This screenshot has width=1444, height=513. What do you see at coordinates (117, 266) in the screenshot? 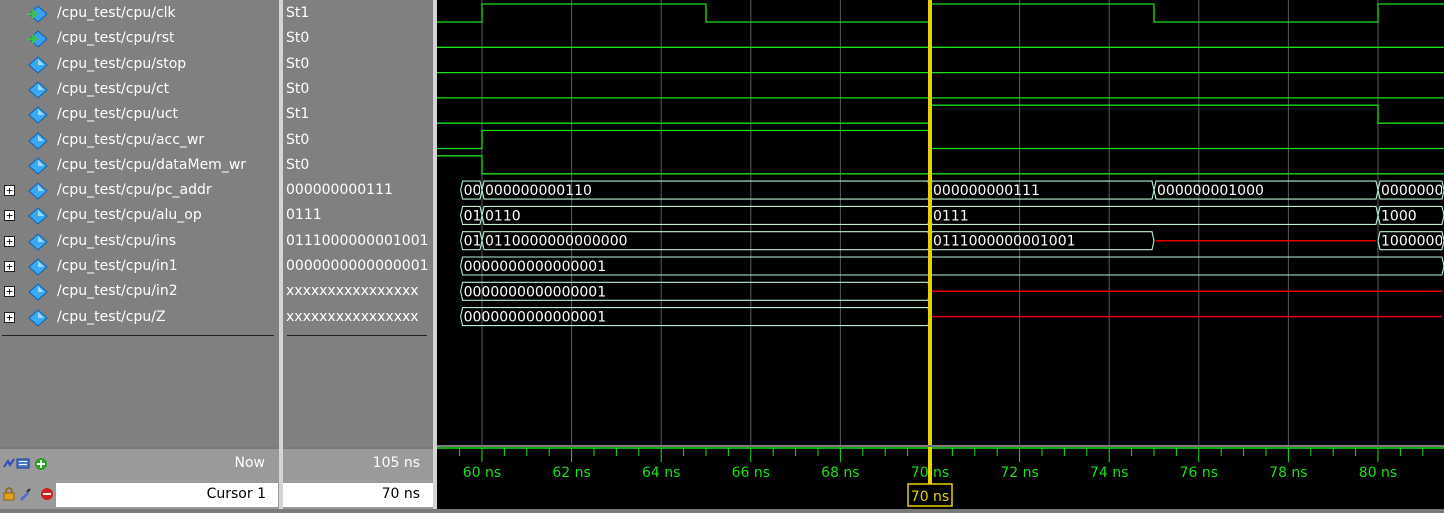
I see `signal-name: /cpu_test/cpu/in1` at bounding box center [117, 266].